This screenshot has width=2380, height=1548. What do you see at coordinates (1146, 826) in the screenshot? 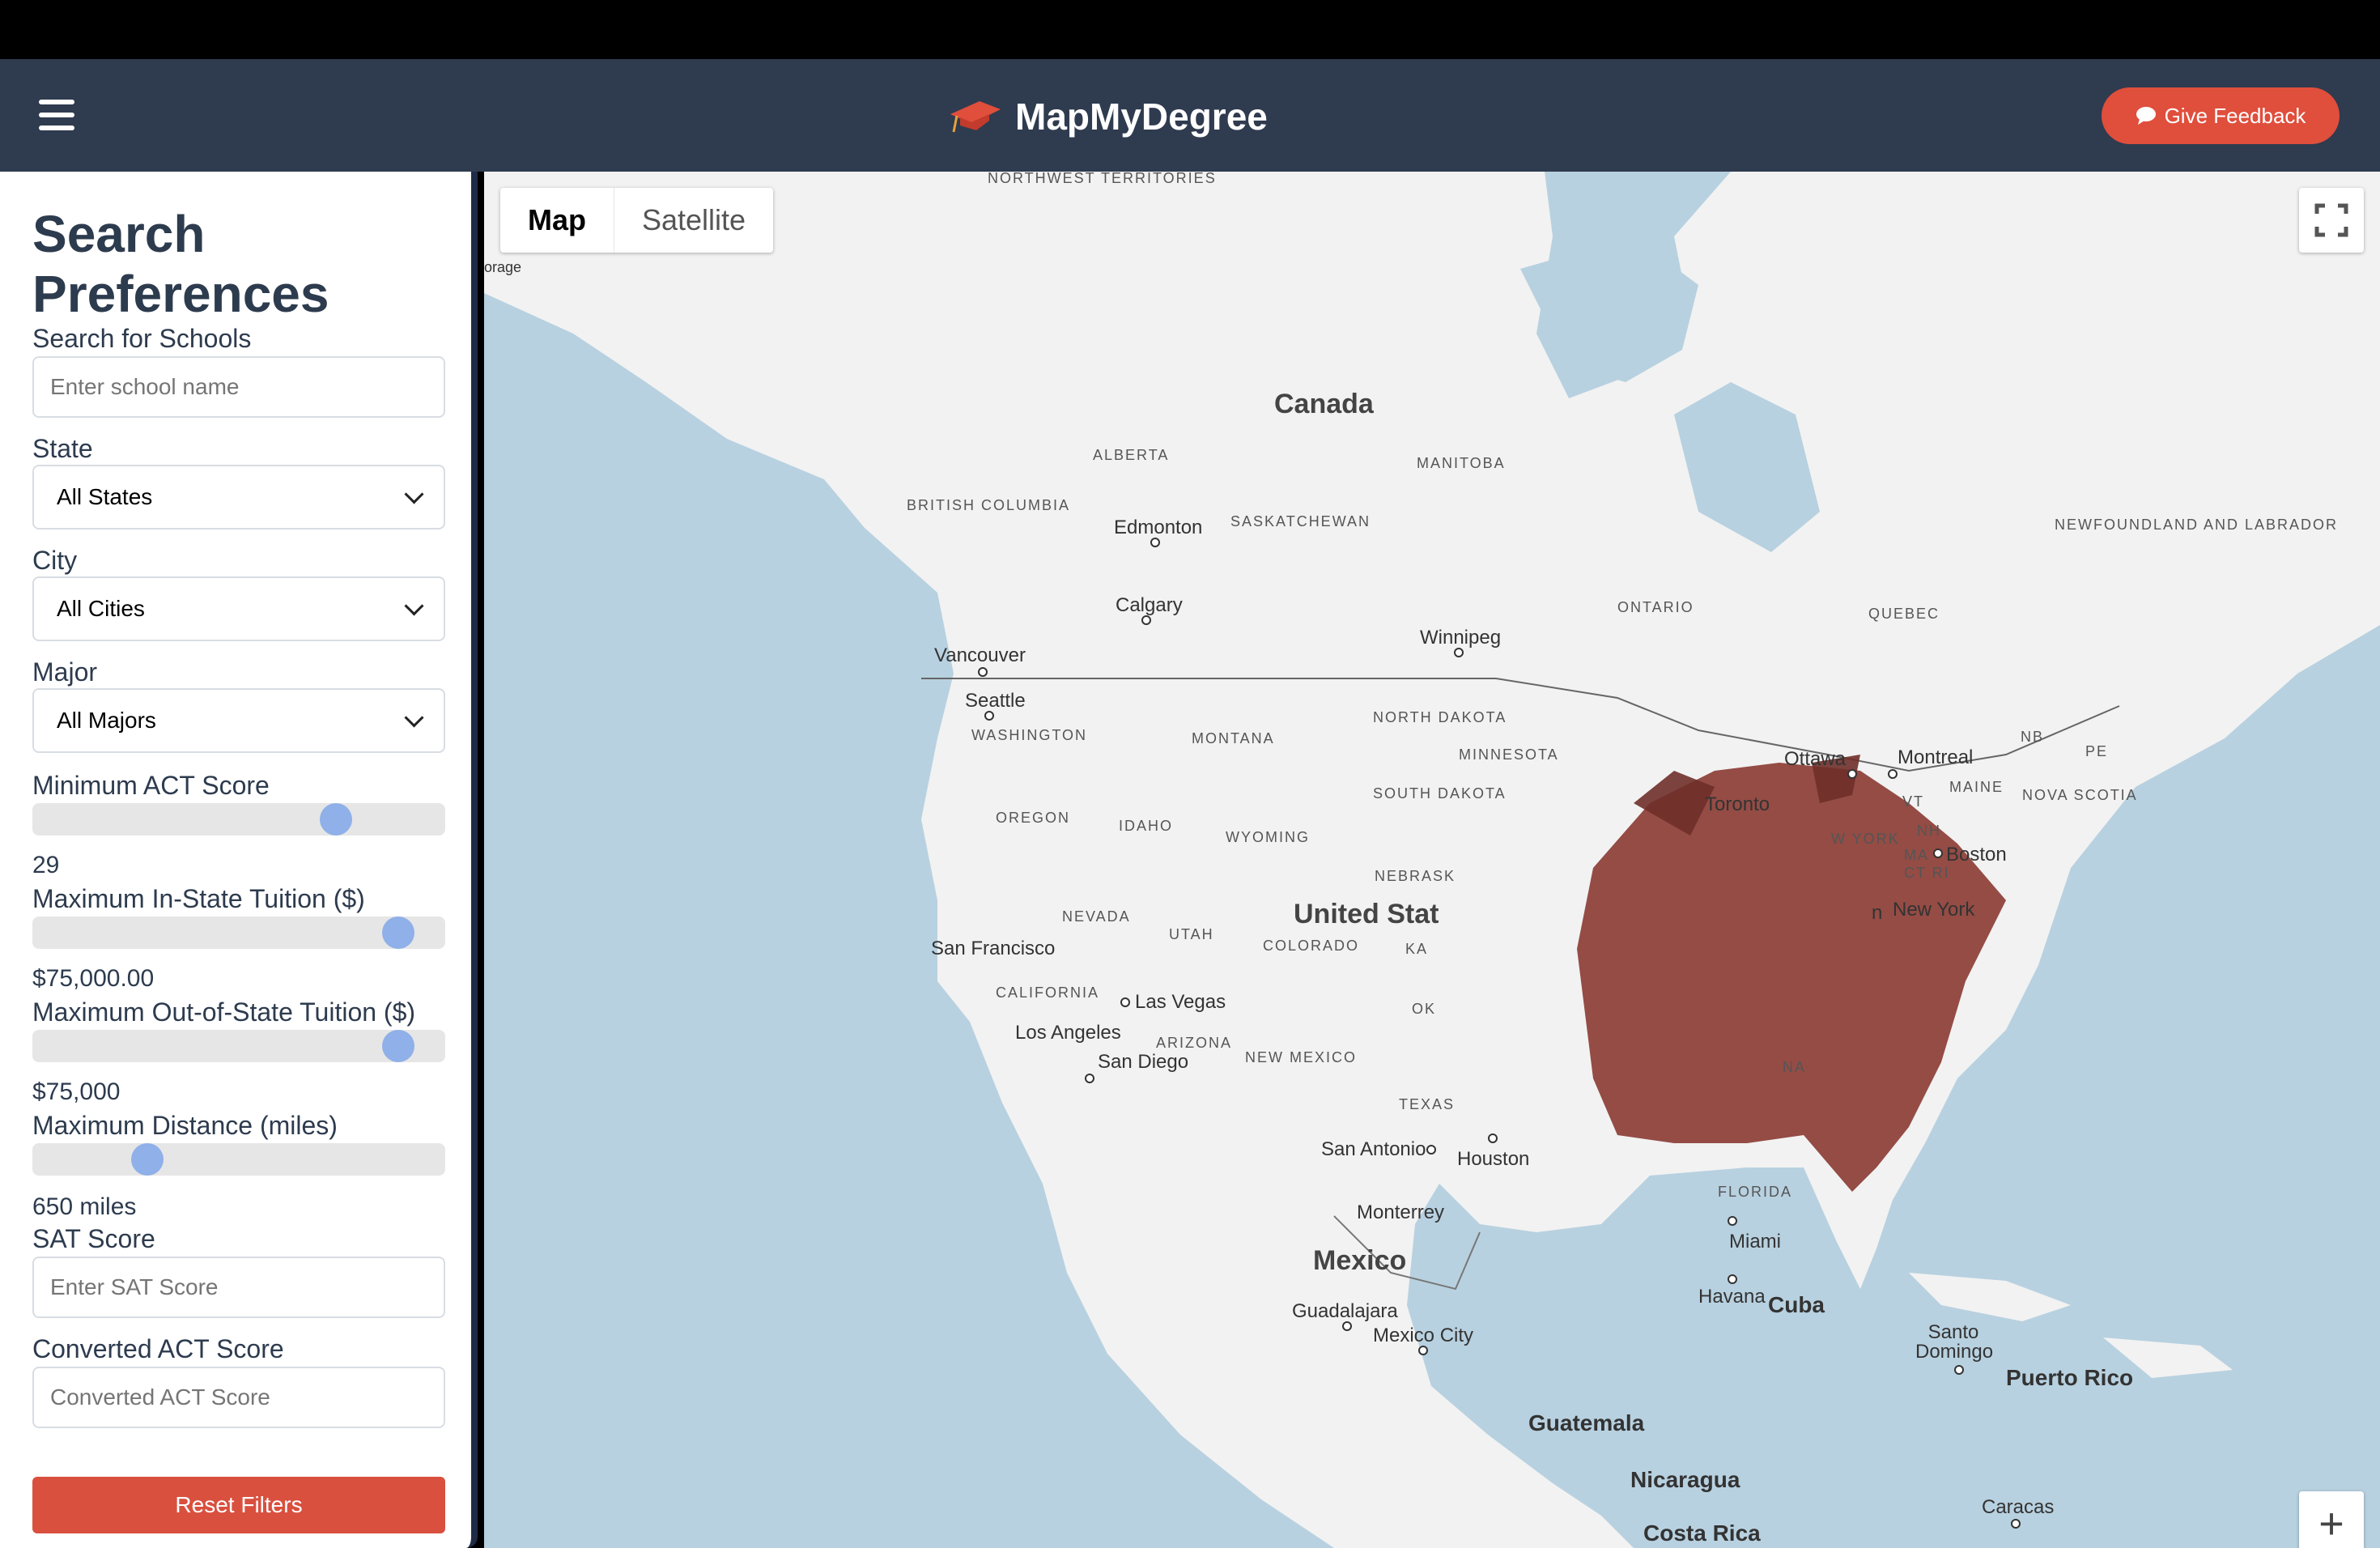
I see `map-label-idaho: IDAHO` at bounding box center [1146, 826].